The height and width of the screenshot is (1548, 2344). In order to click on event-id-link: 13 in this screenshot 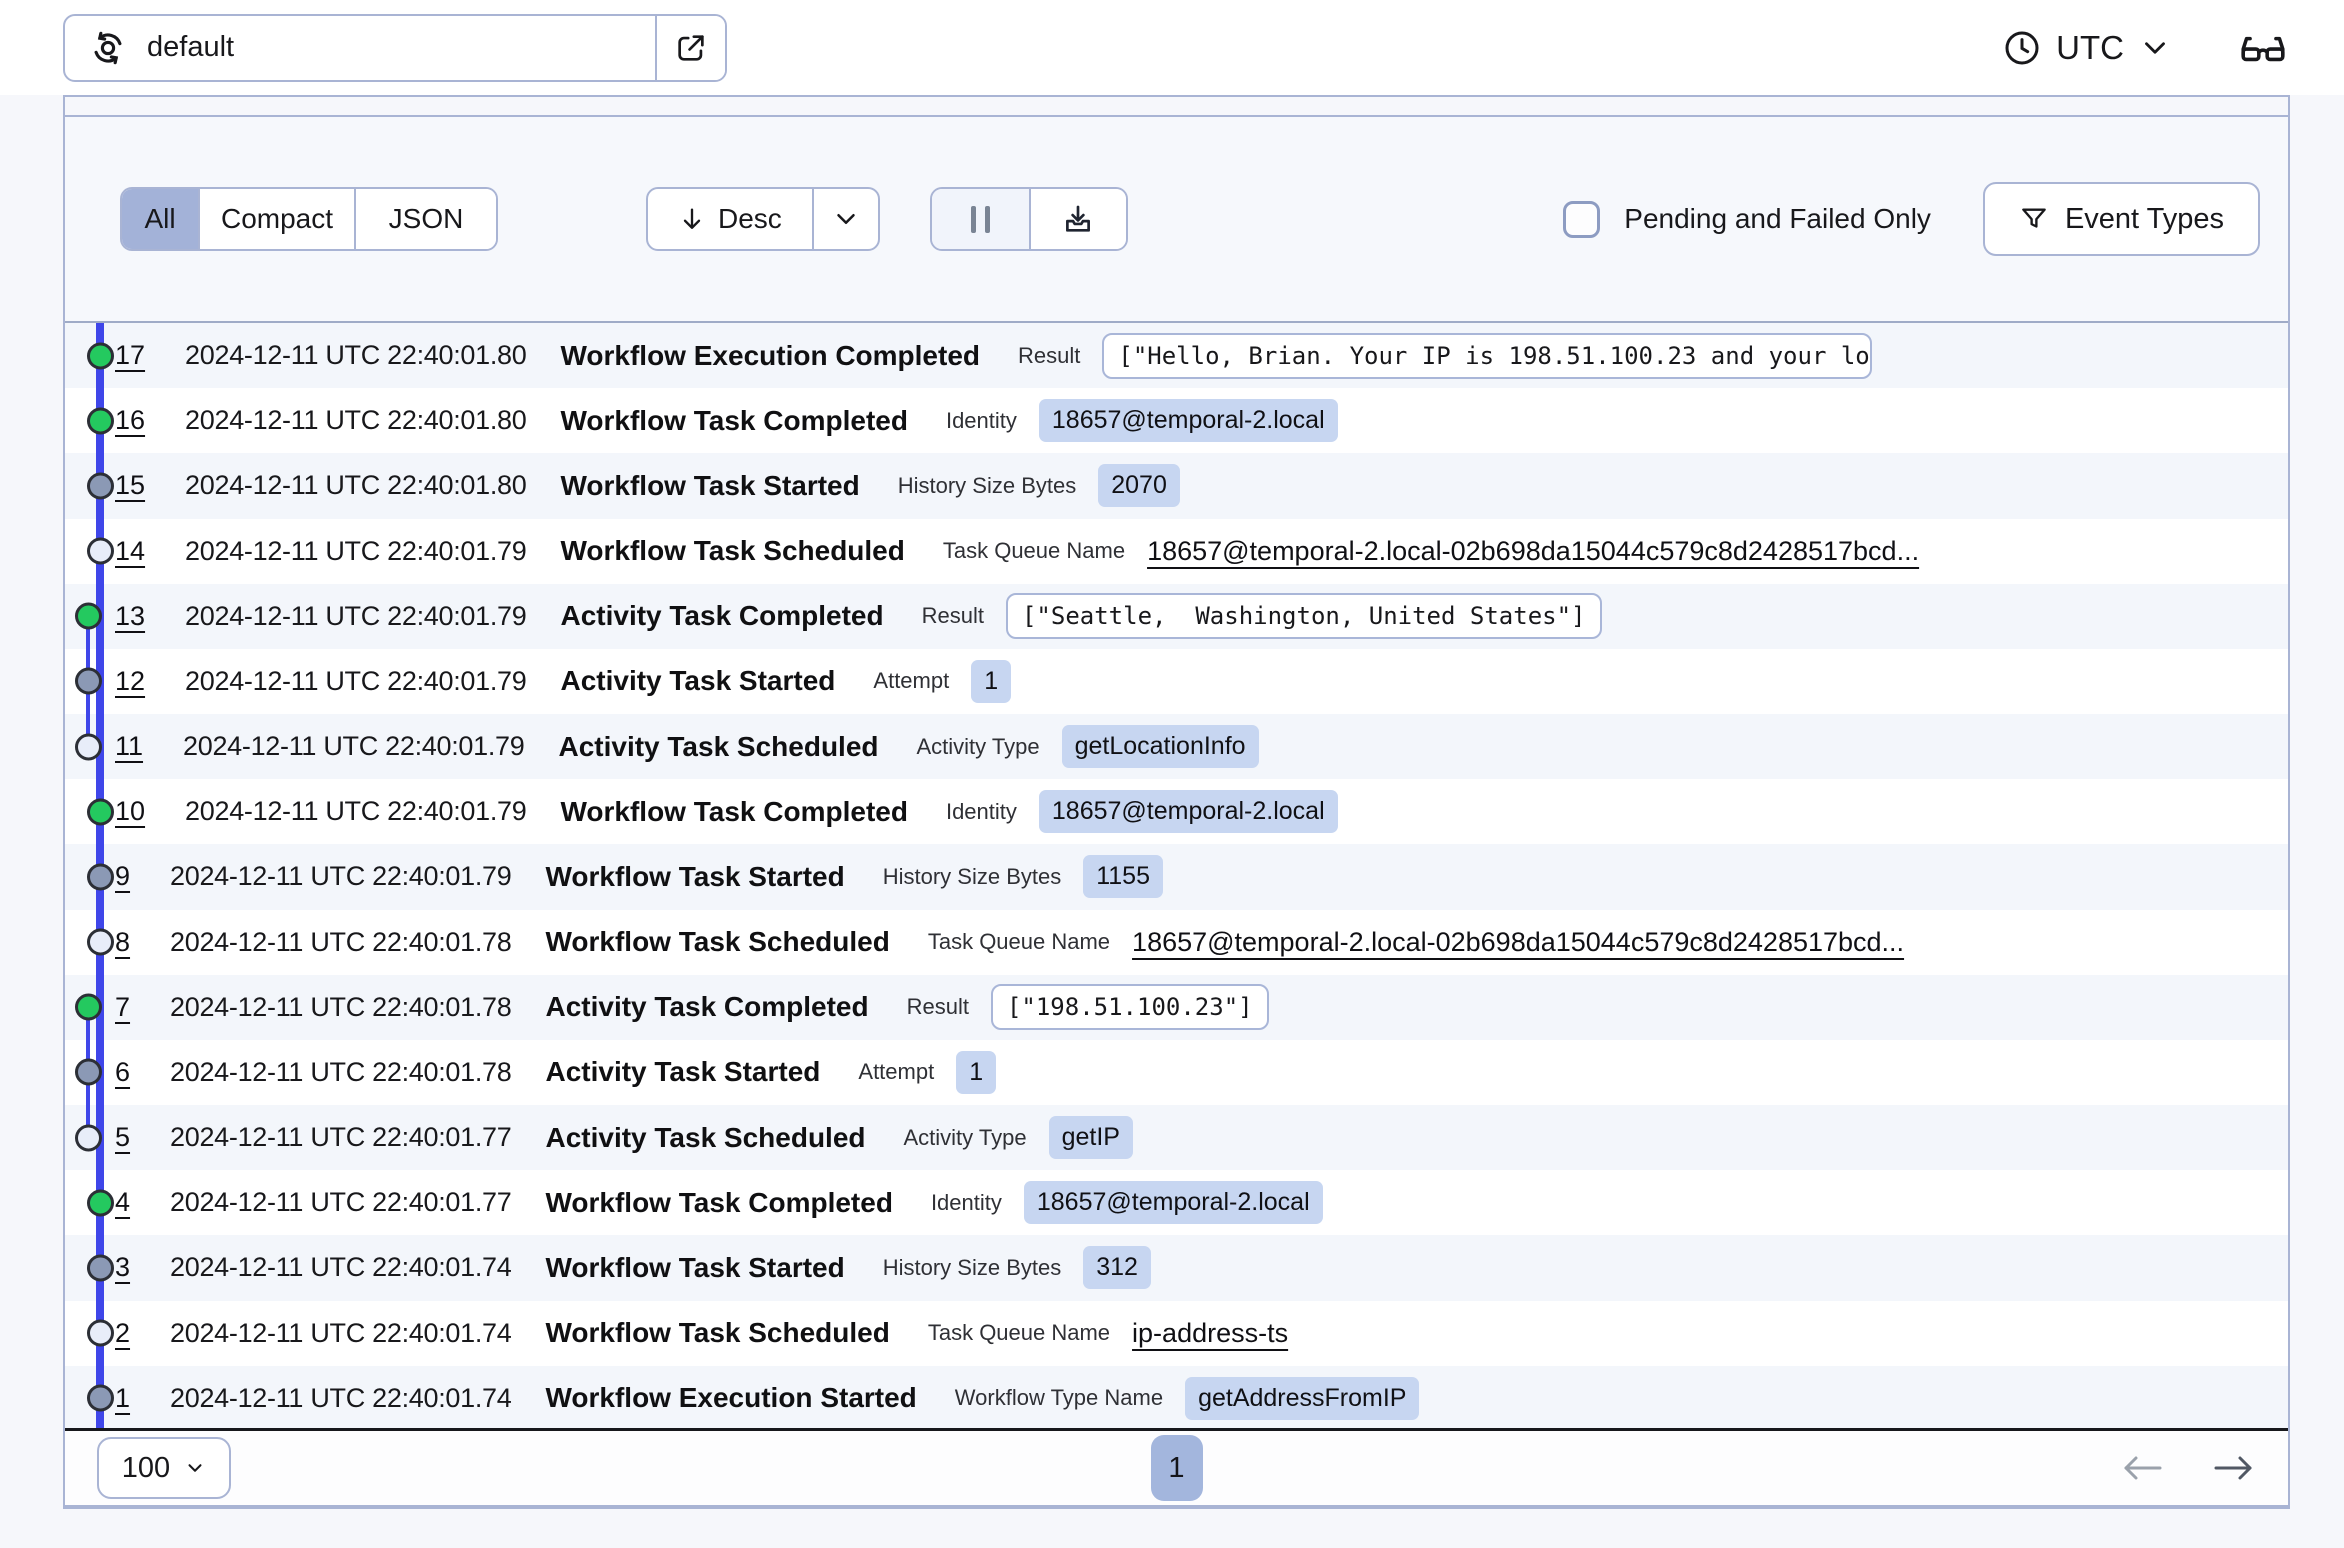, I will do `click(130, 616)`.